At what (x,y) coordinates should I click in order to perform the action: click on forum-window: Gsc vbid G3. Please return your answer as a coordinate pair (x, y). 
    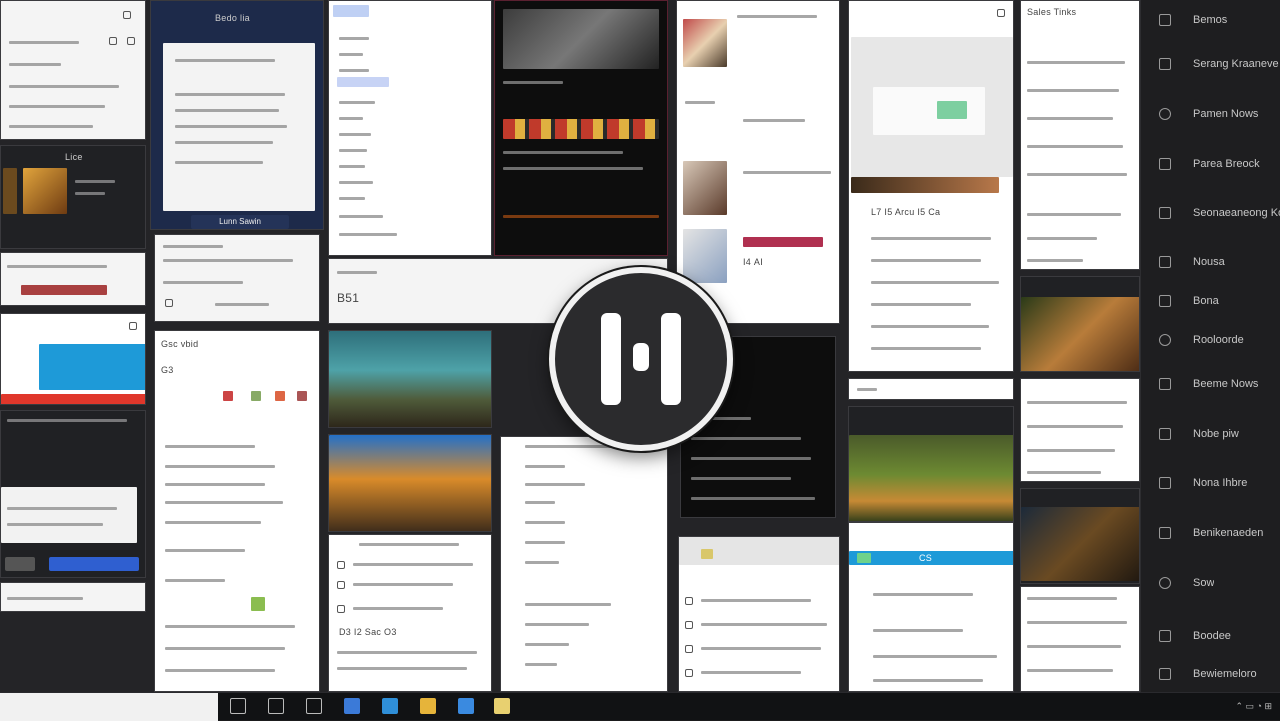
    Looking at the image, I should click on (237, 511).